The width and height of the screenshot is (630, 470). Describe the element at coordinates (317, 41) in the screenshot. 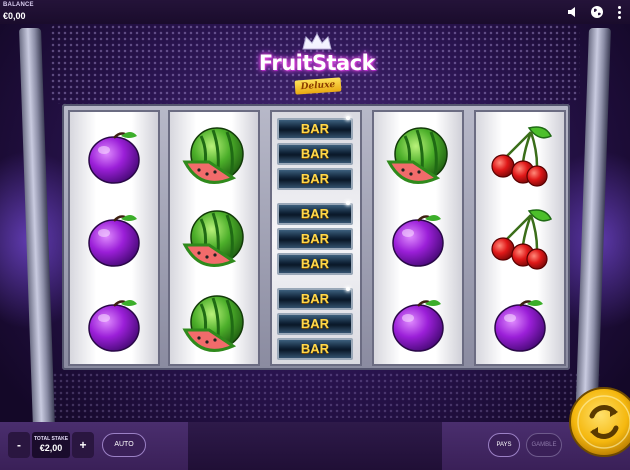

I see `crown-icon` at that location.